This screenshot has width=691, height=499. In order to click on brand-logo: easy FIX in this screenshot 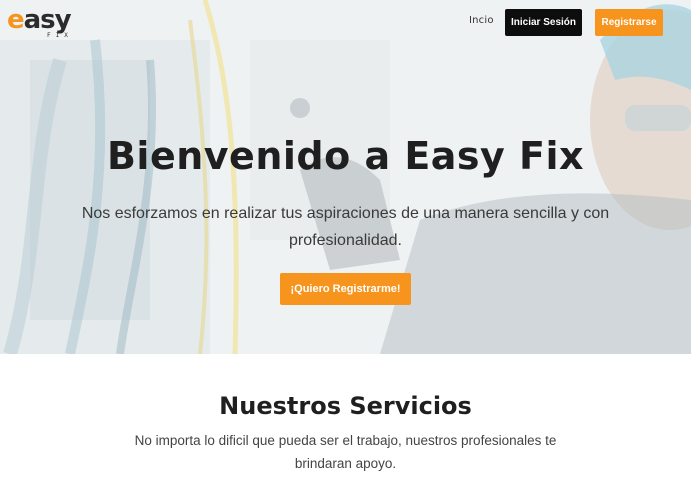, I will do `click(45, 22)`.